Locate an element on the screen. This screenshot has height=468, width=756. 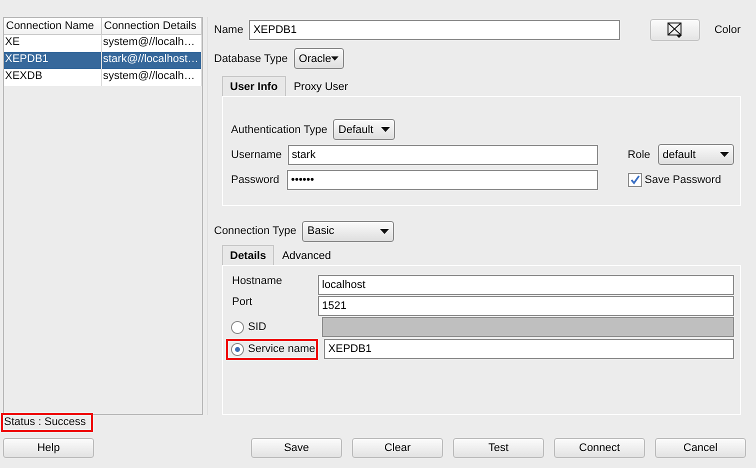
table-cell: XEPDB1 is located at coordinates (53, 60).